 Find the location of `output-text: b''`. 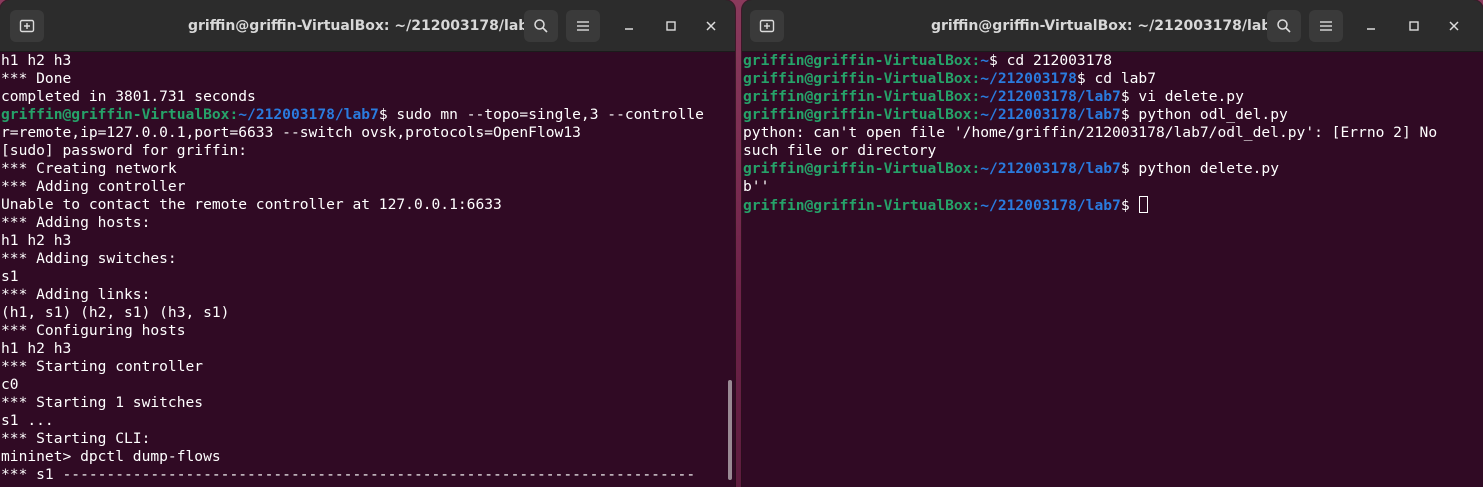

output-text: b'' is located at coordinates (756, 186).